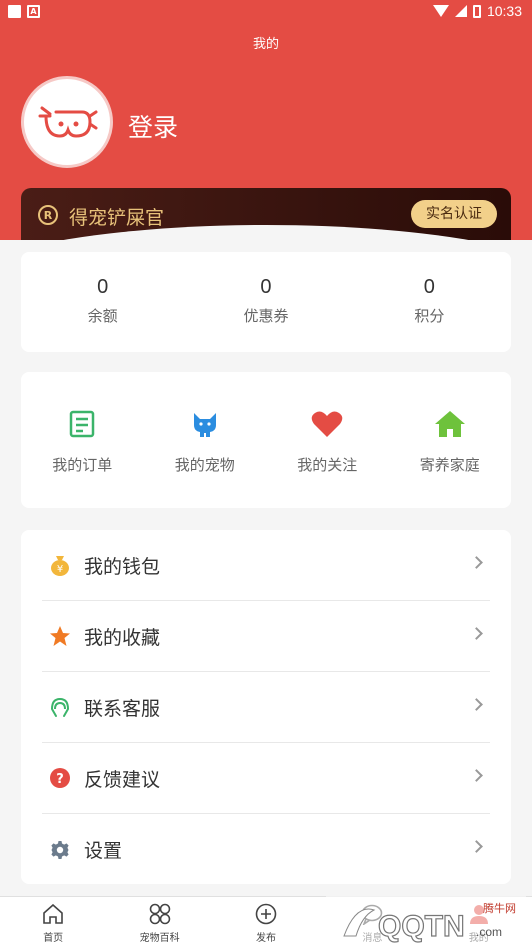 Image resolution: width=532 pixels, height=946 pixels. I want to click on login-link: 登录, so click(153, 126).